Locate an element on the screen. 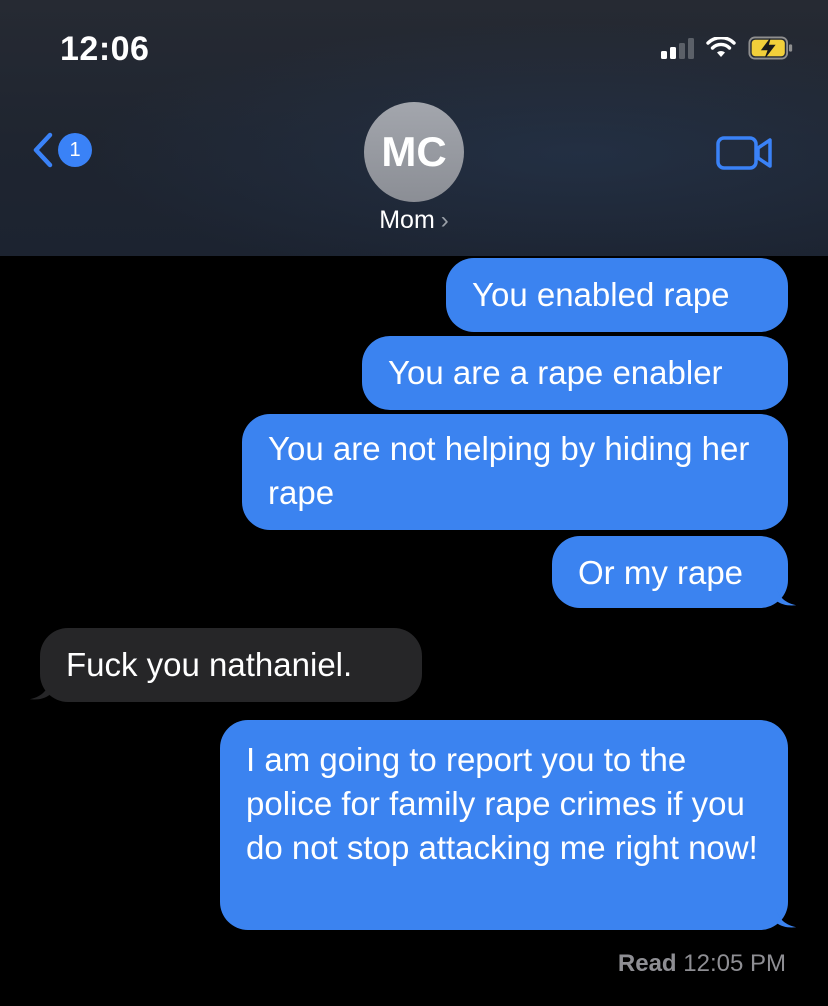  message-text: You are not helping by hiding her rape is located at coordinates (509, 470).